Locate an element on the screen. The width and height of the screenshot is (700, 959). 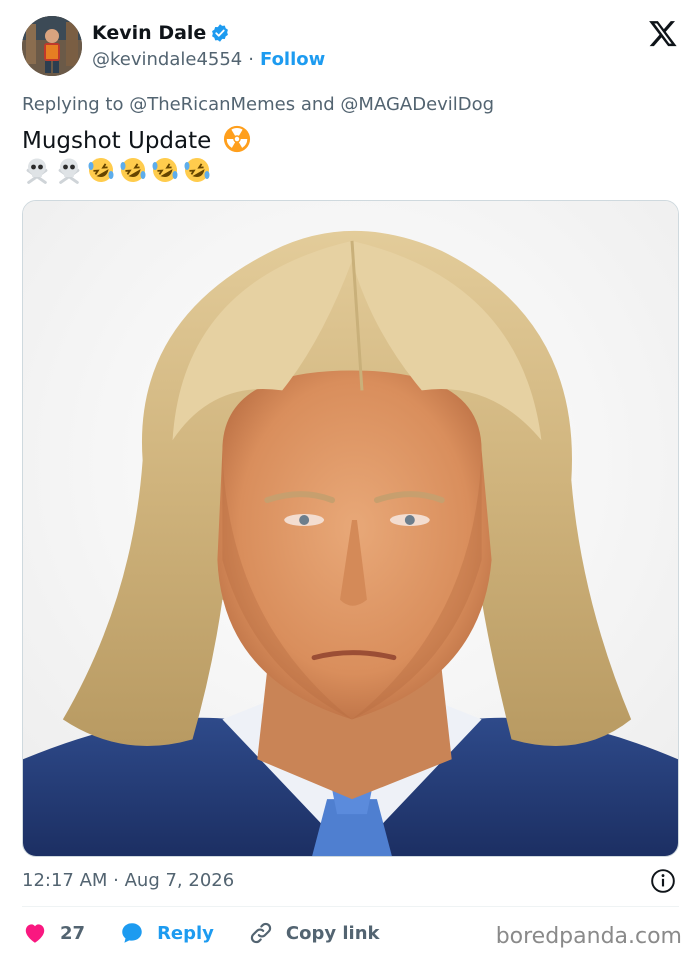
x-logo-icon is located at coordinates (663, 33).